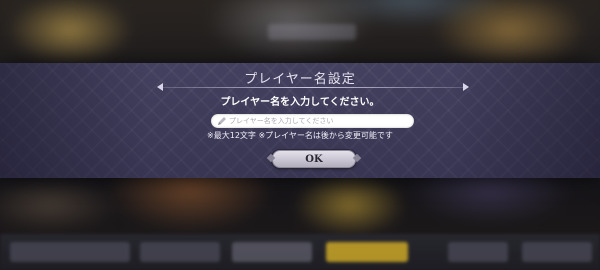 The height and width of the screenshot is (270, 600). Describe the element at coordinates (314, 159) in the screenshot. I see `ok-button: OK` at that location.